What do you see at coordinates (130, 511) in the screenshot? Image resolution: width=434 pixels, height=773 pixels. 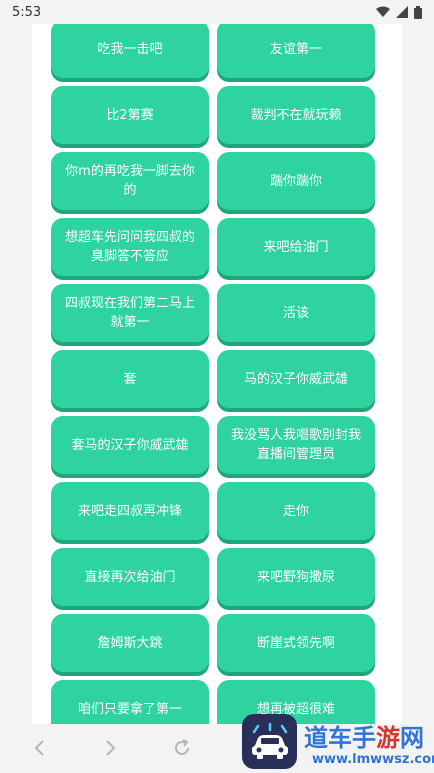 I see `sound-button: 来吧走四叔再冲锋` at bounding box center [130, 511].